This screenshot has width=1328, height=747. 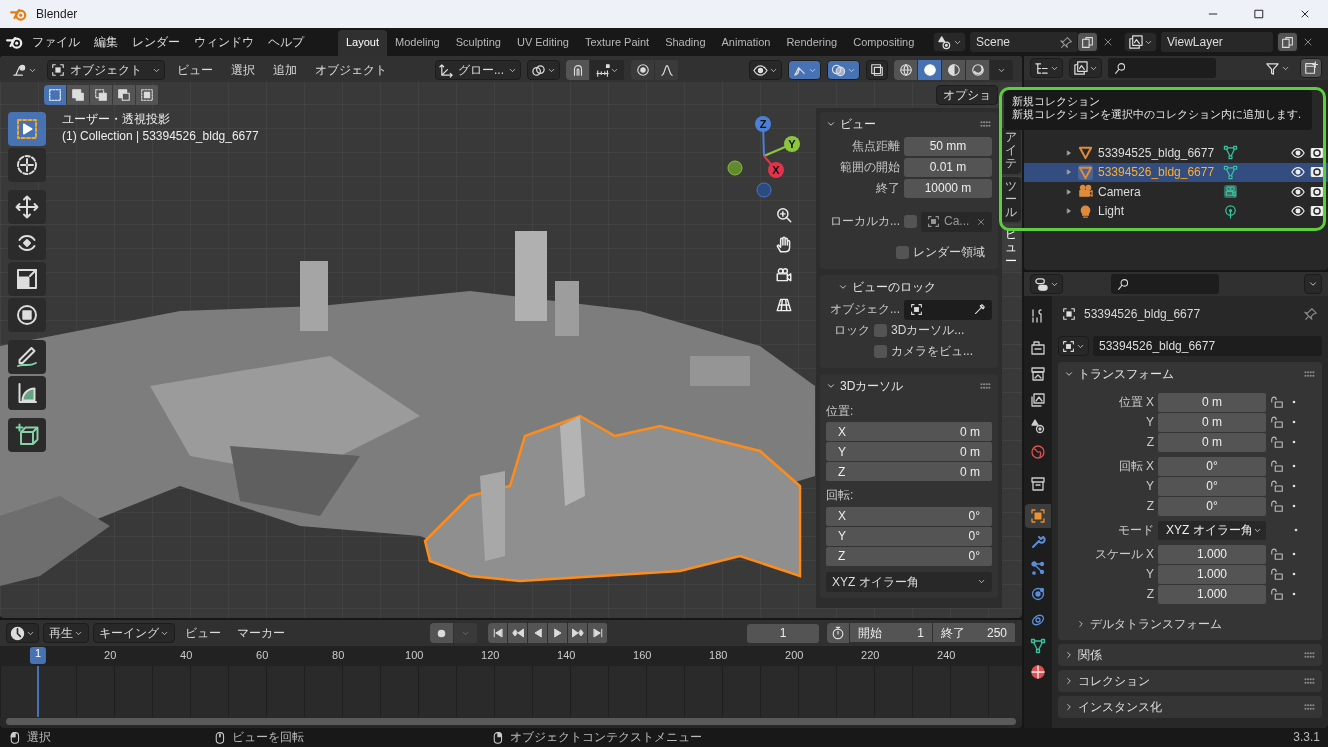 What do you see at coordinates (948, 146) in the screenshot?
I see `number-field: 50 mm` at bounding box center [948, 146].